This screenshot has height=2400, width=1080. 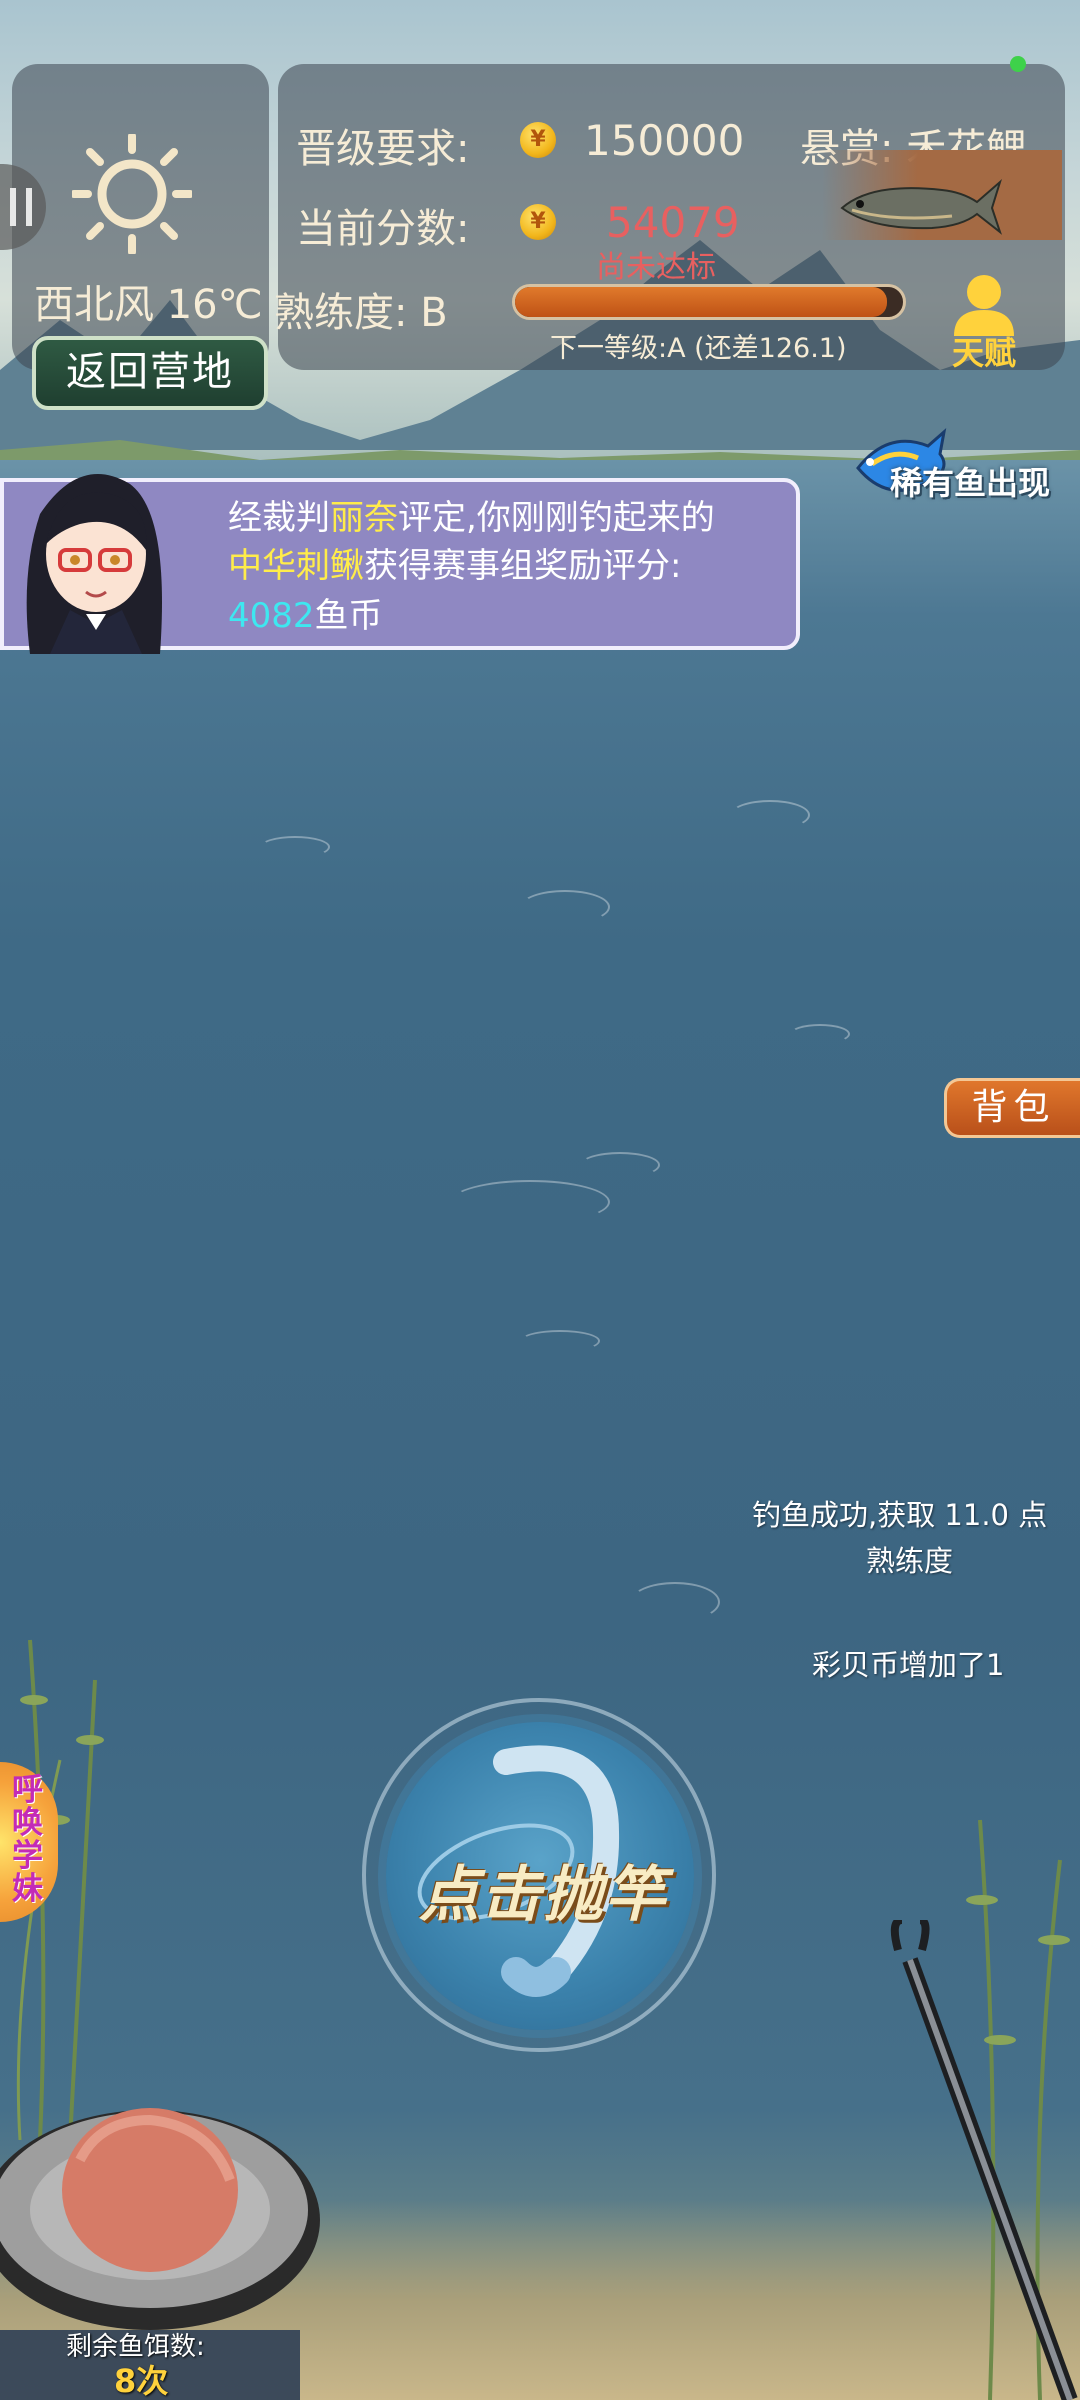 What do you see at coordinates (279, 518) in the screenshot?
I see `judge-text: 经裁判` at bounding box center [279, 518].